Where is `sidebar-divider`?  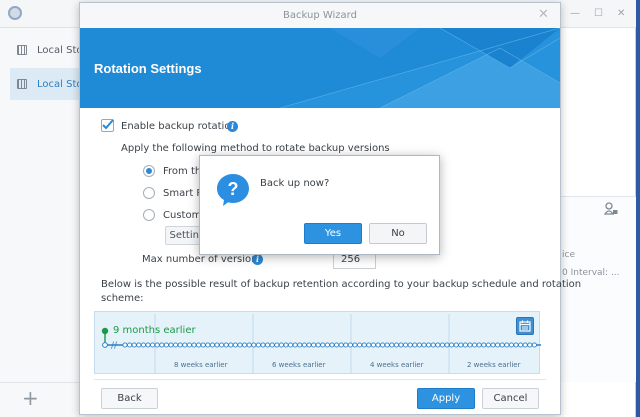 sidebar-divider is located at coordinates (40, 382).